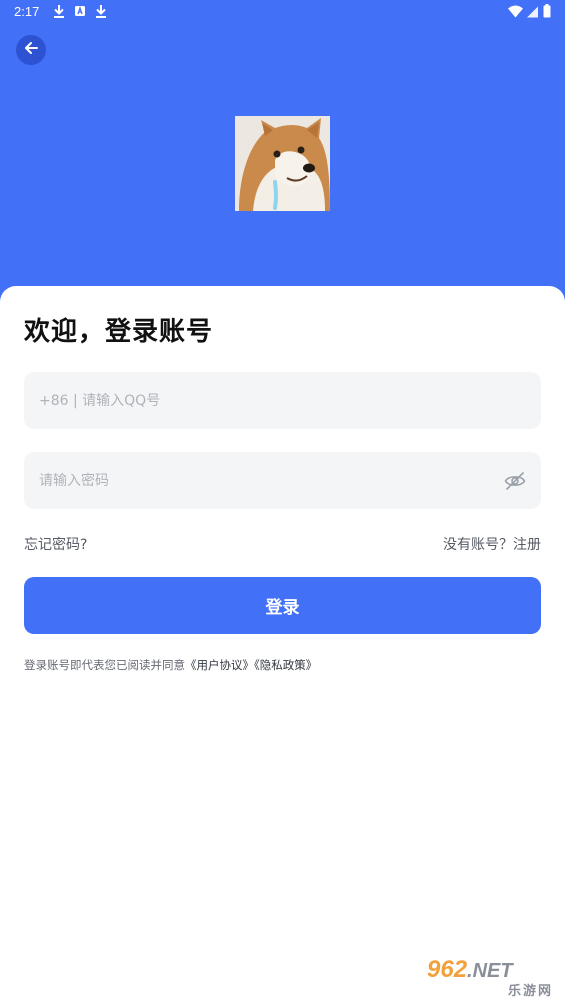  I want to click on eye-off-icon, so click(515, 481).